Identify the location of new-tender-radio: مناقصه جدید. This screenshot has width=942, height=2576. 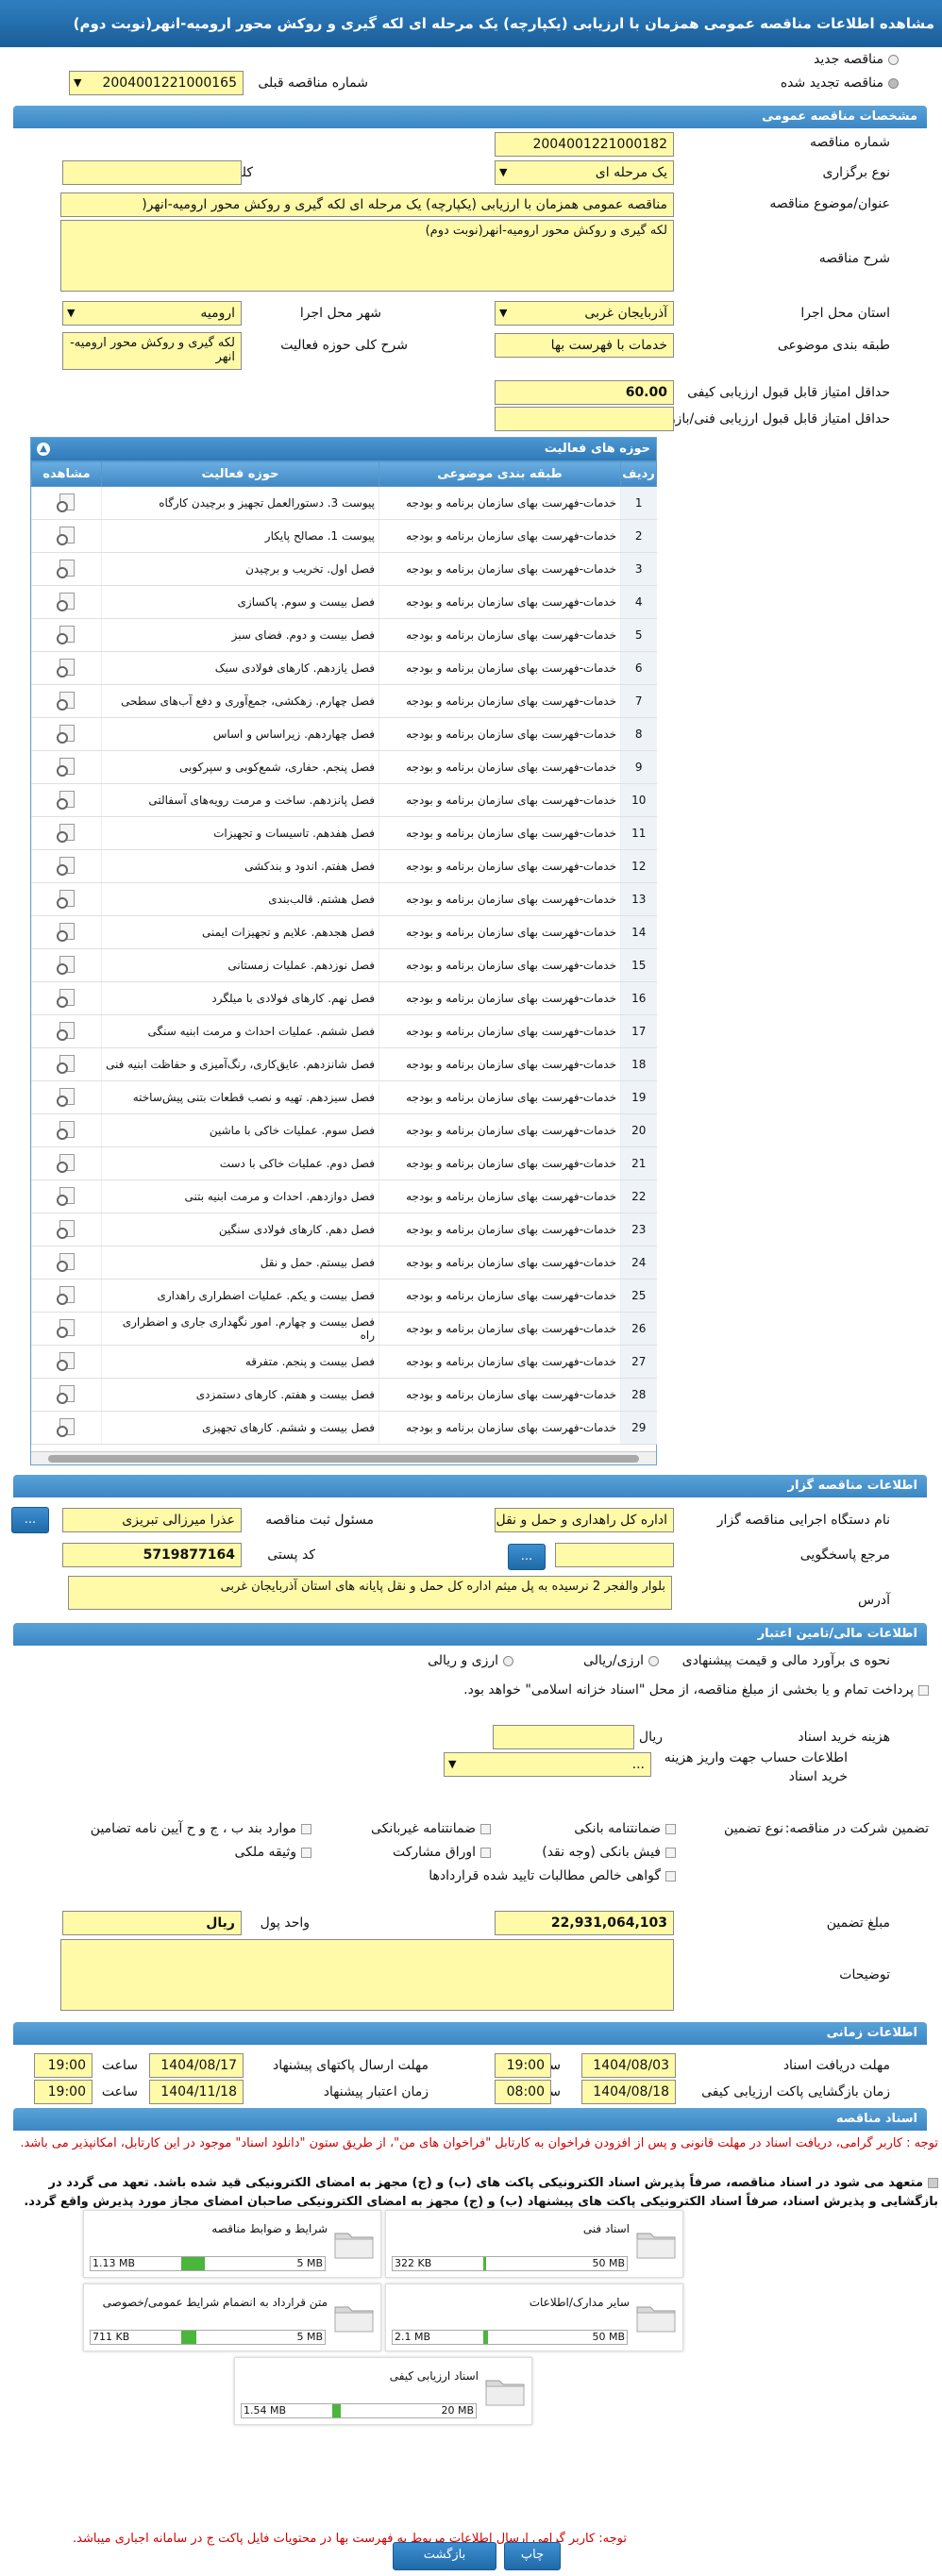
(856, 59).